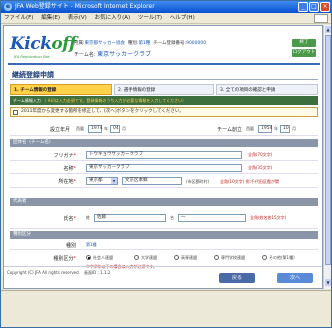 The height and width of the screenshot is (328, 332). What do you see at coordinates (189, 257) in the screenshot?
I see `radio-college-label: 高専連盟` at bounding box center [189, 257].